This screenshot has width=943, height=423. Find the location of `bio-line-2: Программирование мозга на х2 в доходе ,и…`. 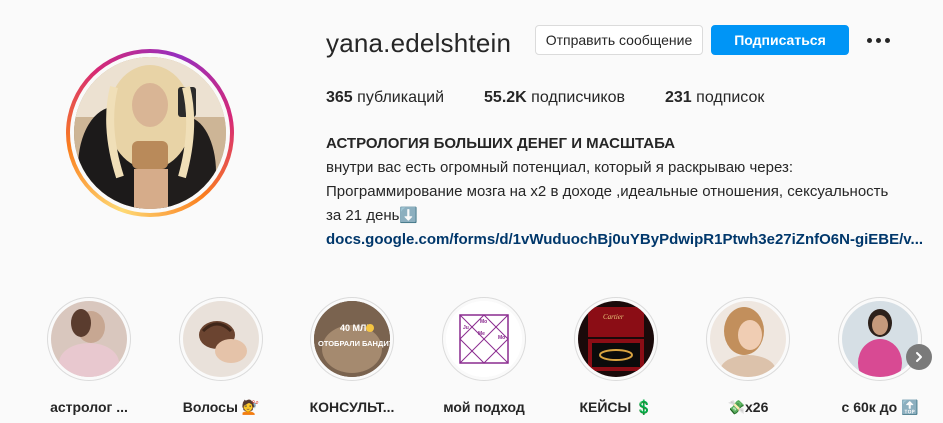

bio-line-2: Программирование мозга на х2 в доходе ,и… is located at coordinates (607, 191).